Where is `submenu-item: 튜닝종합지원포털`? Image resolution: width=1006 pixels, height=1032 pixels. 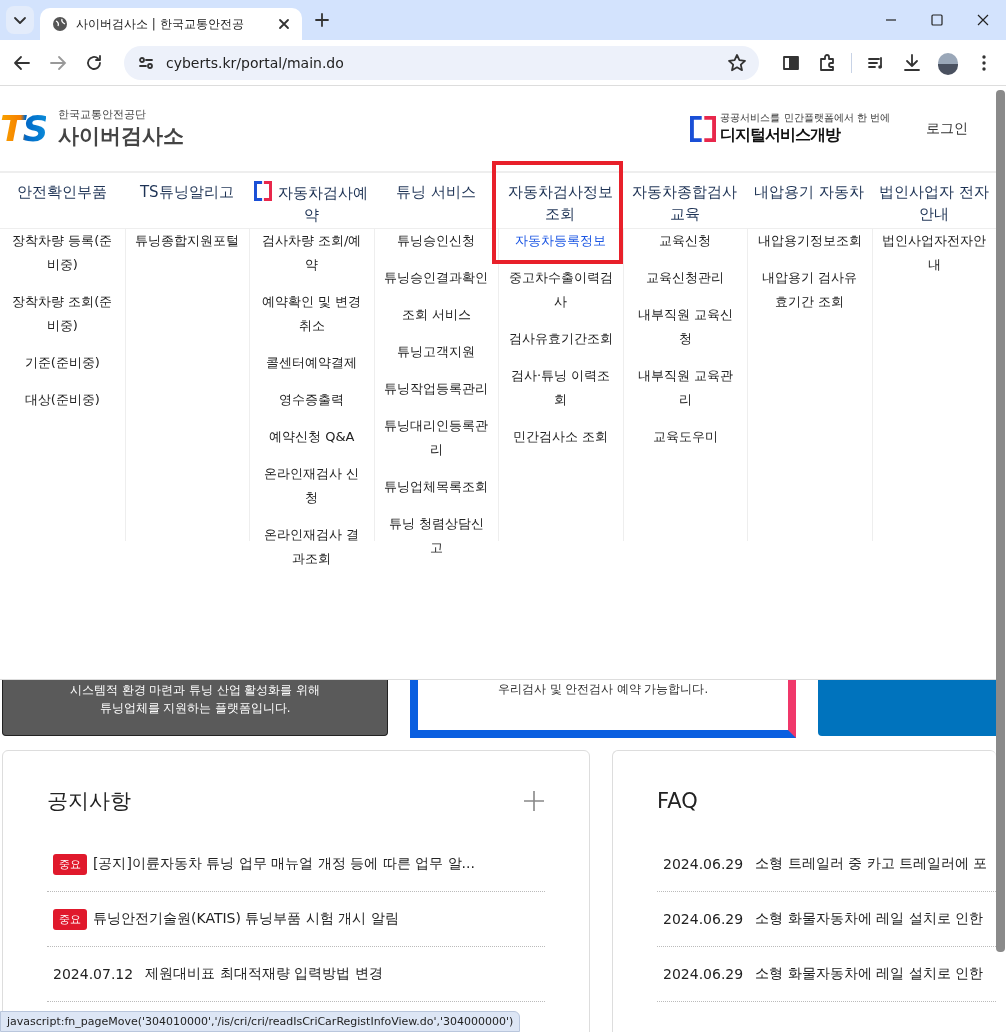
submenu-item: 튜닝종합지원포털 is located at coordinates (187, 247).